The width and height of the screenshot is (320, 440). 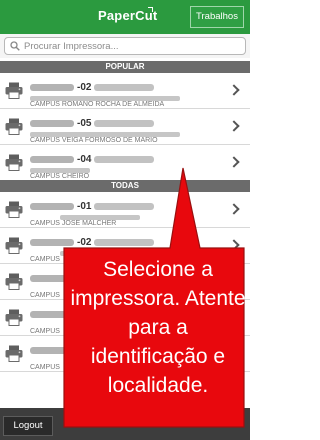 I want to click on printer-location-text: CAMPUS JOSE MALCHER, so click(x=73, y=223).